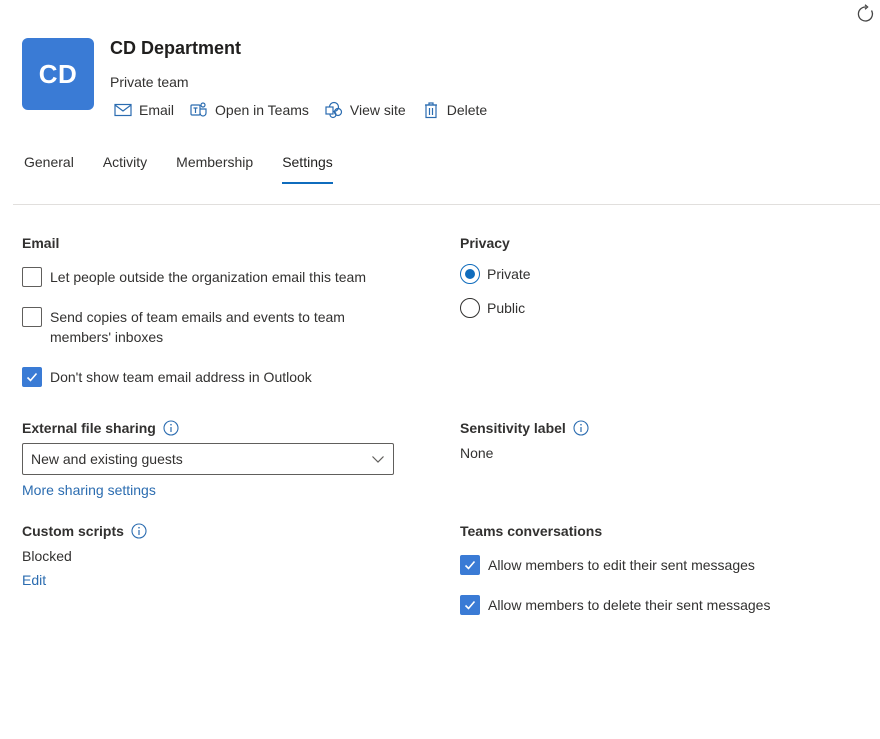 The width and height of the screenshot is (880, 739). What do you see at coordinates (58, 74) in the screenshot?
I see `team-avatar: CD` at bounding box center [58, 74].